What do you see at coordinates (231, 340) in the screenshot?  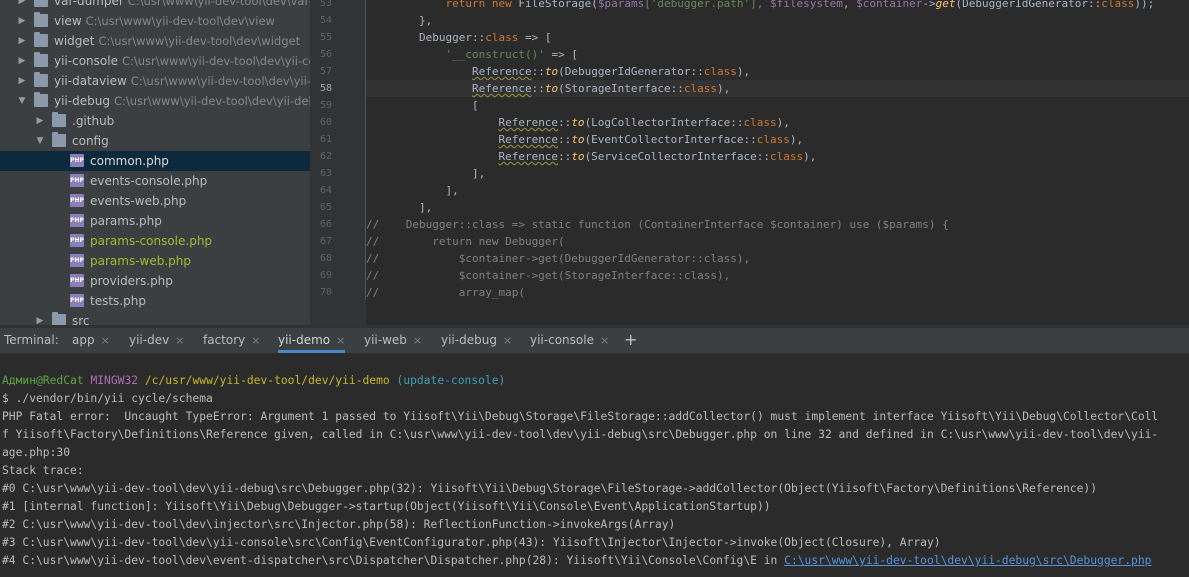 I see `terminal-tab-factory: factory ×` at bounding box center [231, 340].